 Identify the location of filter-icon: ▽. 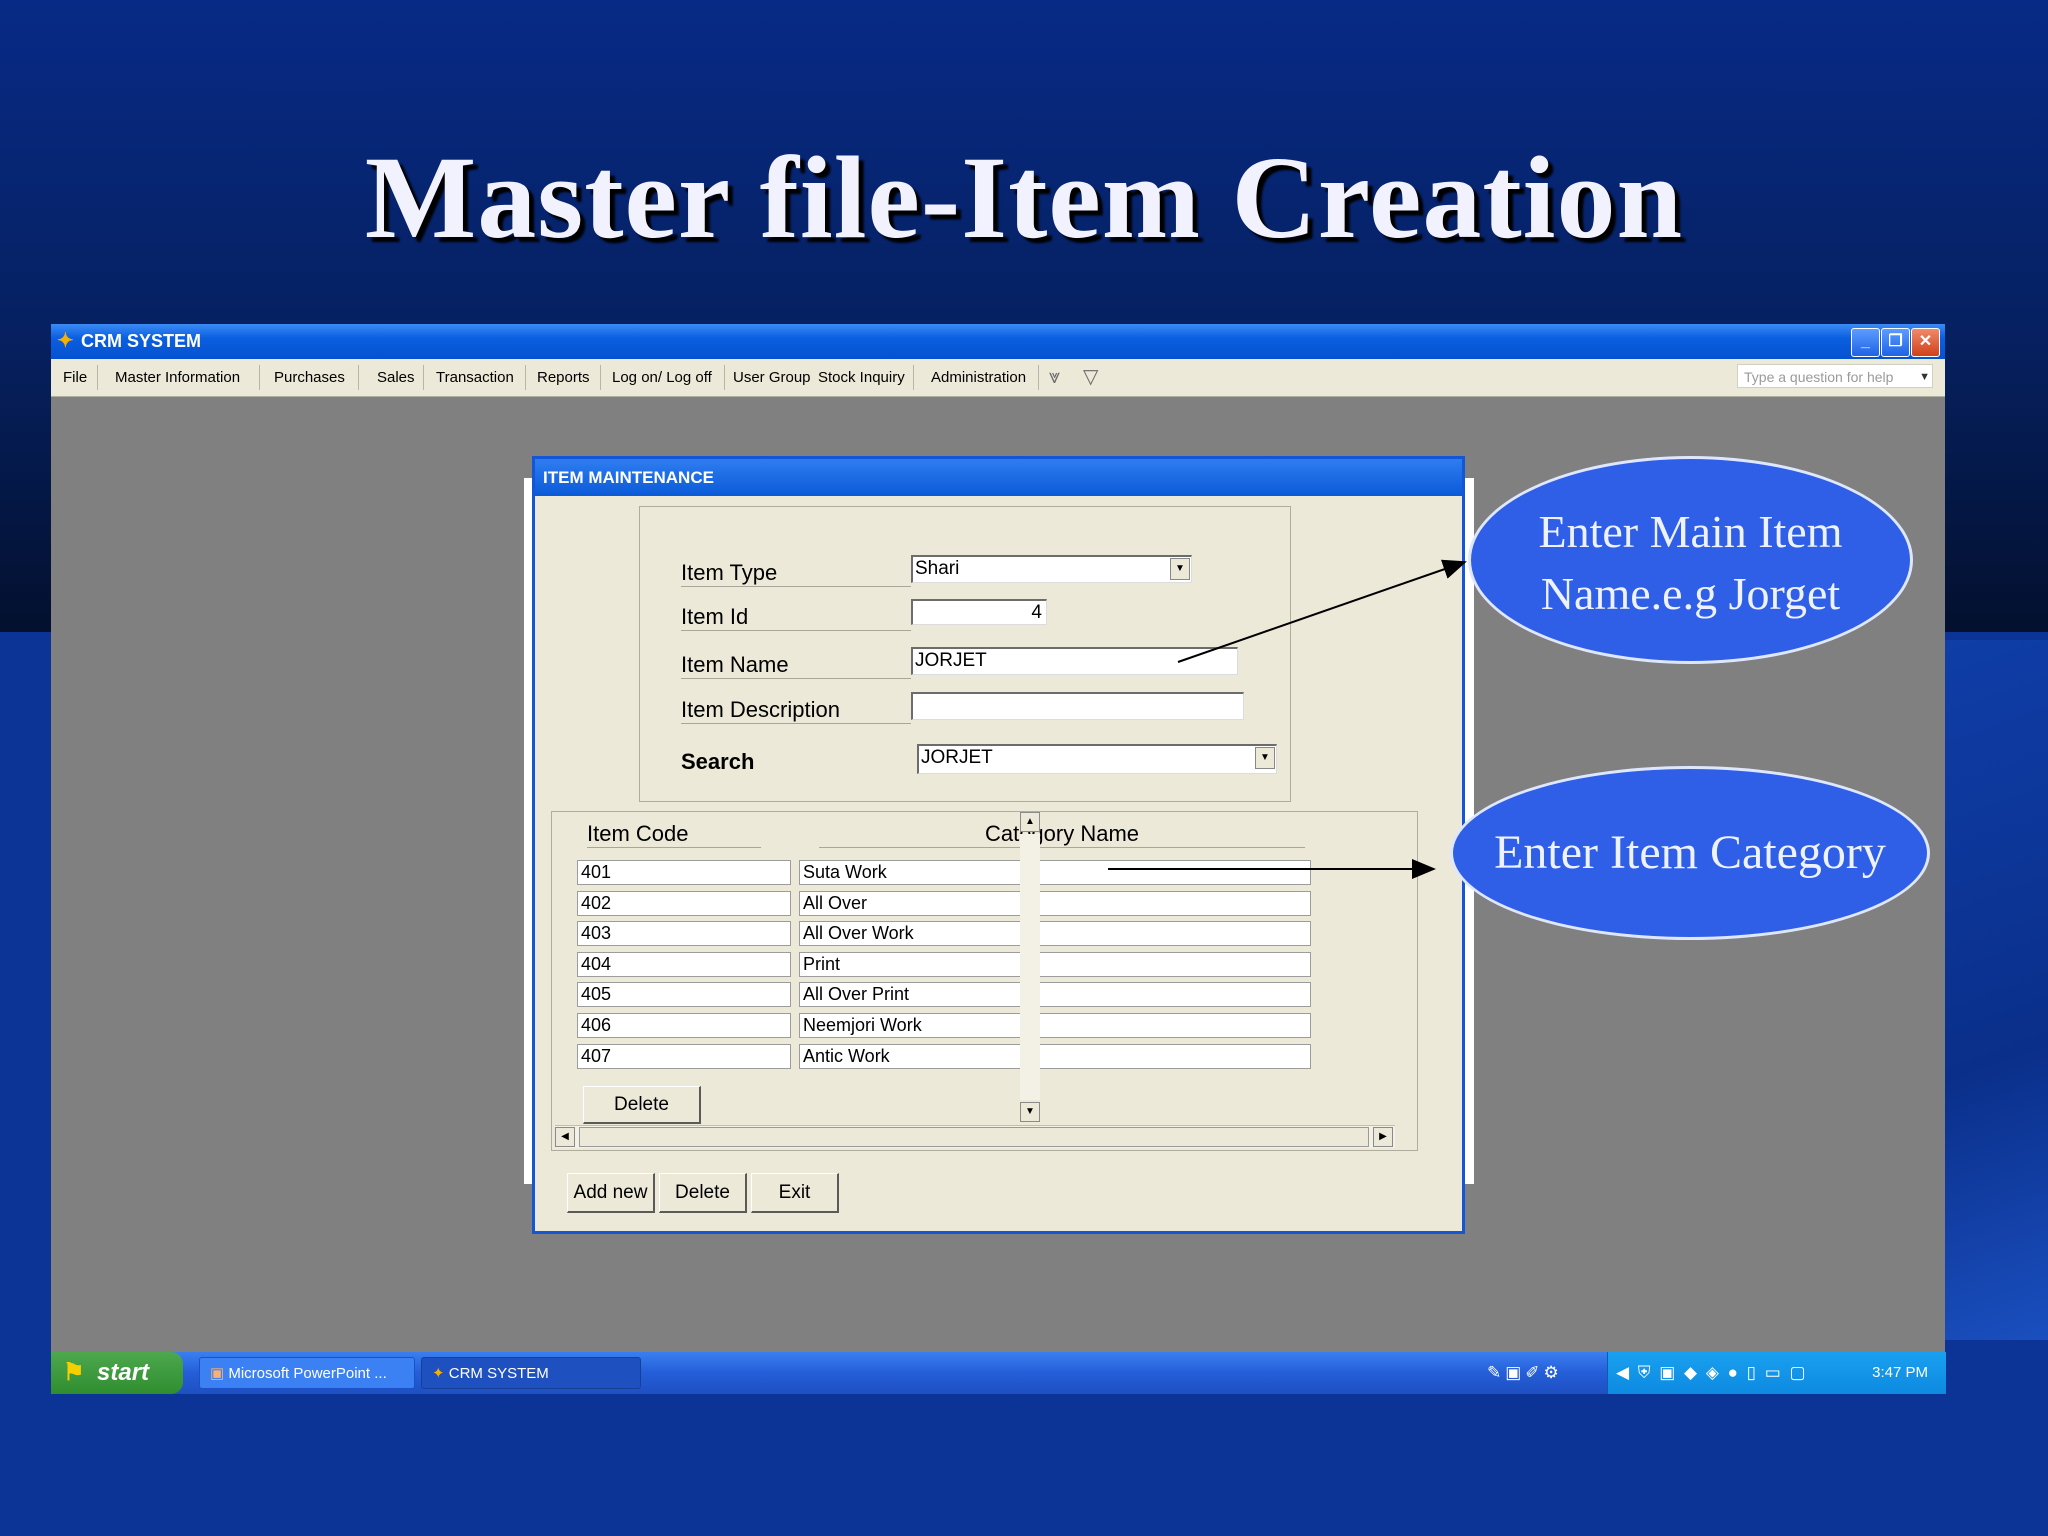
(1090, 377).